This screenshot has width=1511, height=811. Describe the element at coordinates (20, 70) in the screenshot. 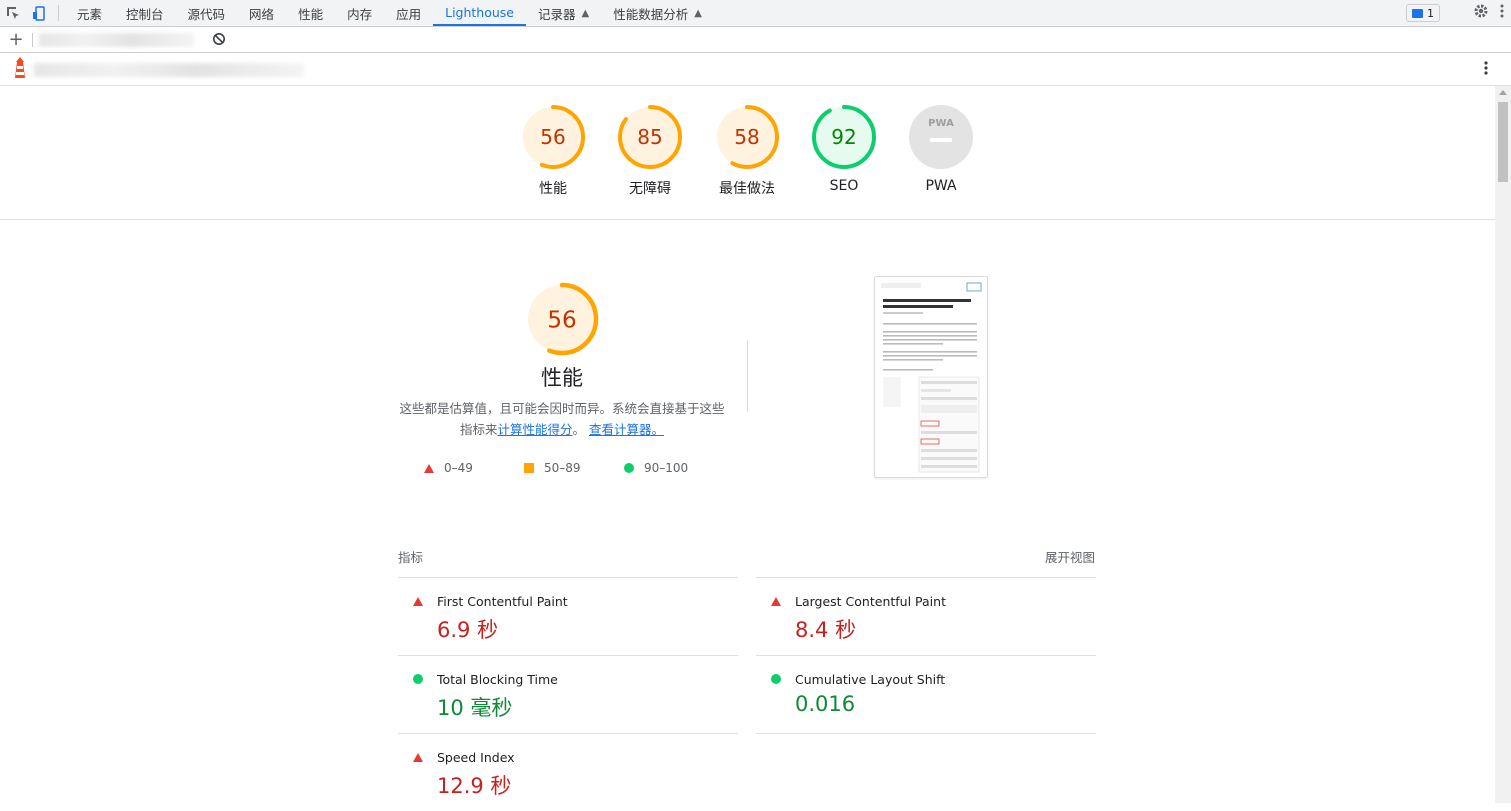

I see `lighthouse-logo-icon` at that location.